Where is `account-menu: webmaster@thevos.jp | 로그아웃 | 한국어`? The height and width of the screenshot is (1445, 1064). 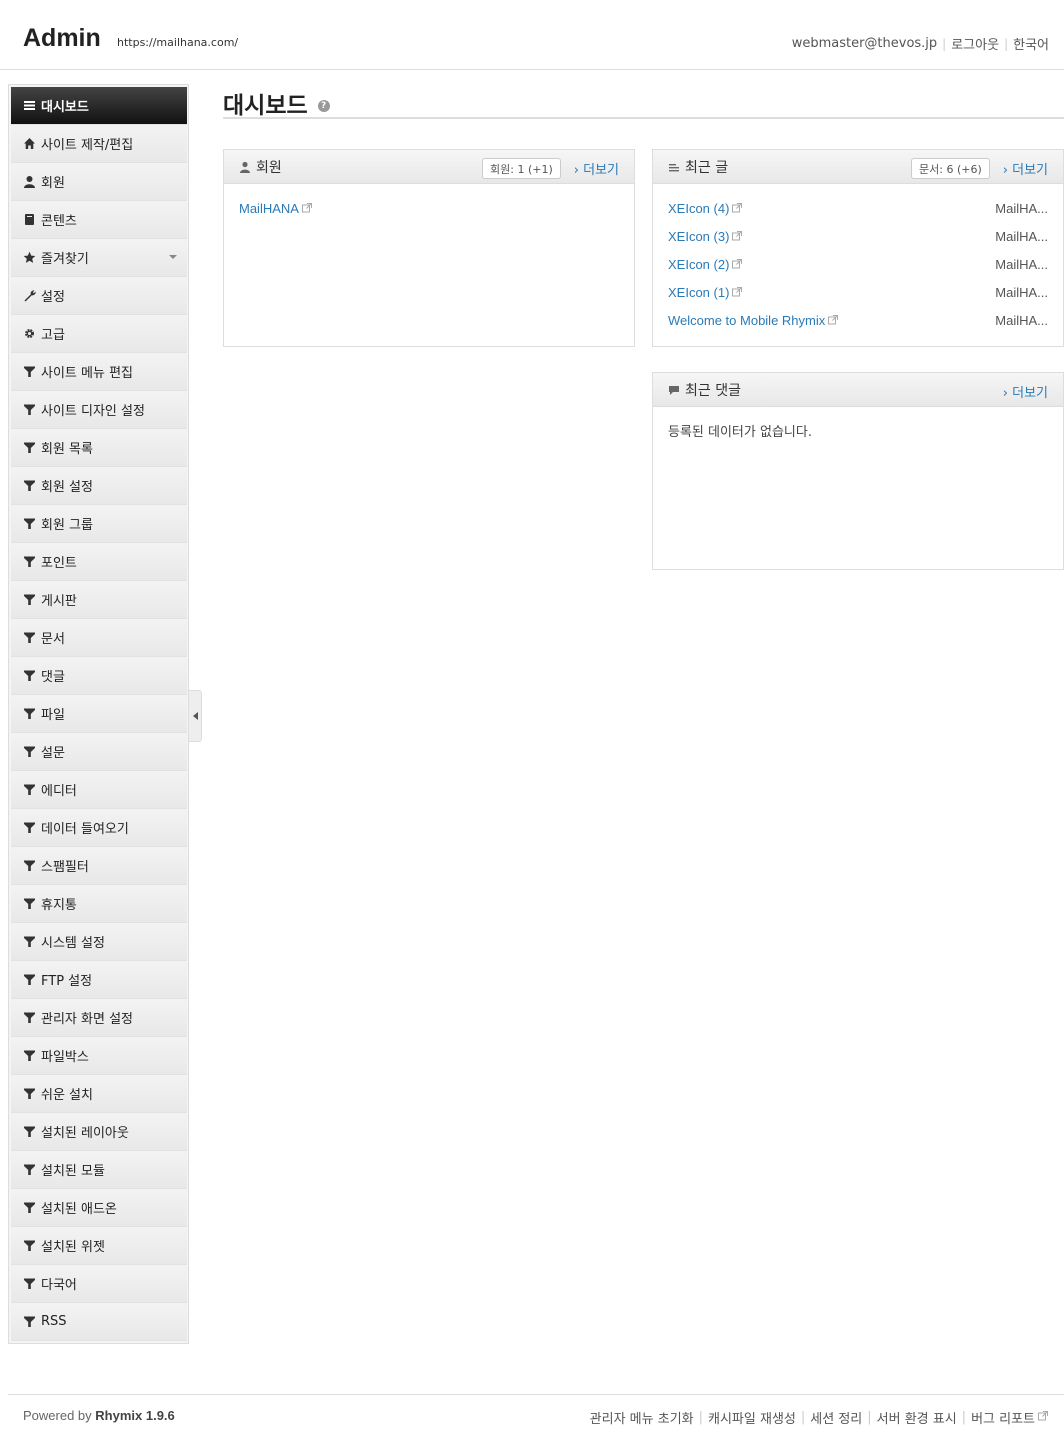 account-menu: webmaster@thevos.jp | 로그아웃 | 한국어 is located at coordinates (920, 43).